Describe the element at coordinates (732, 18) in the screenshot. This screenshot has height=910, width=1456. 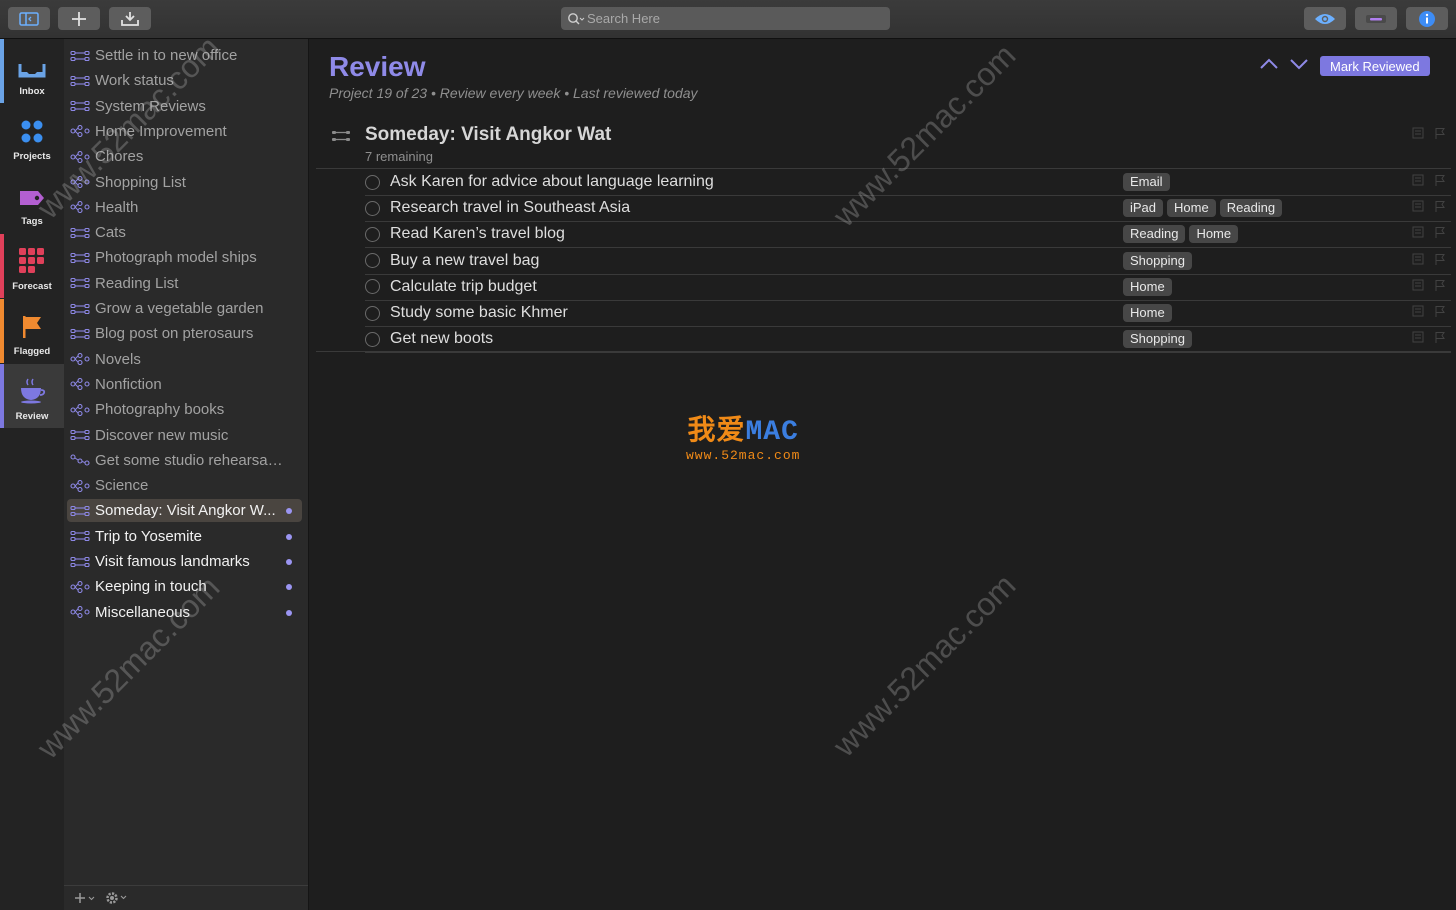
I see `search-input` at that location.